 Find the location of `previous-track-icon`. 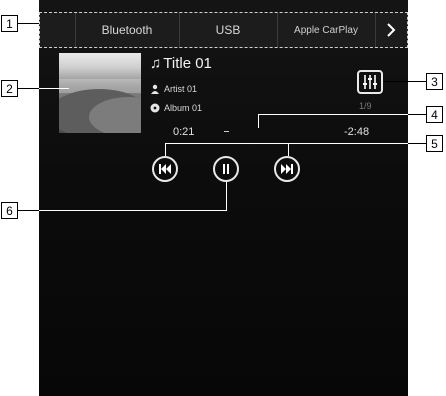

previous-track-icon is located at coordinates (165, 169).